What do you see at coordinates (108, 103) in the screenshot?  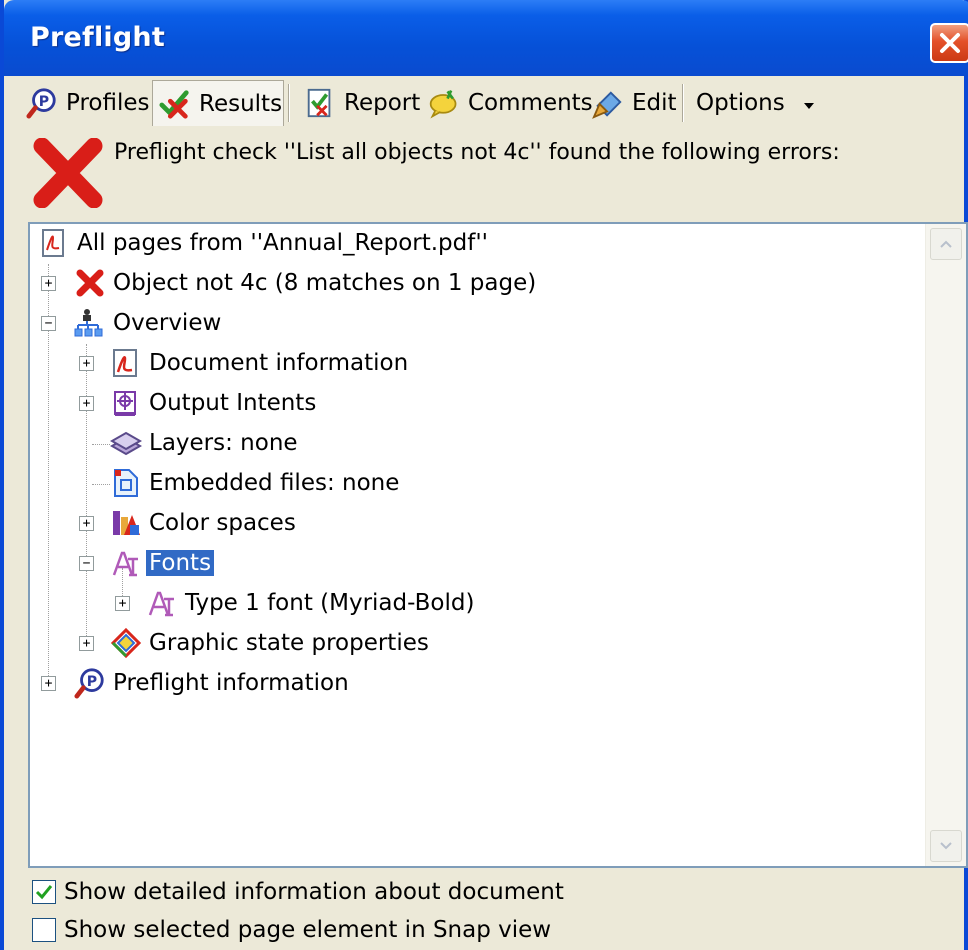 I see `tab-profiles-label: Profiles` at bounding box center [108, 103].